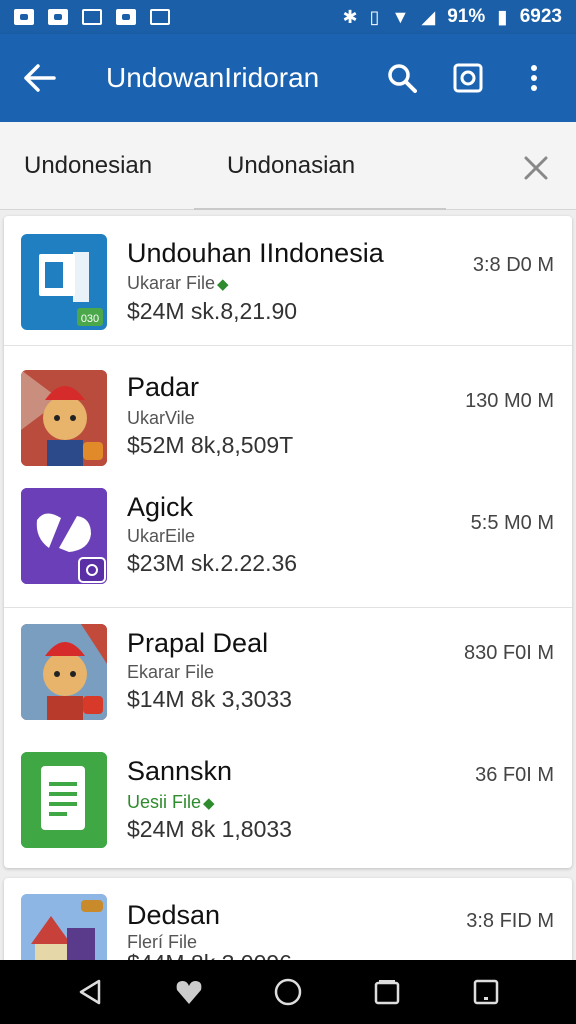 This screenshot has width=576, height=1024. I want to click on vibrate-icon: ▯, so click(374, 16).